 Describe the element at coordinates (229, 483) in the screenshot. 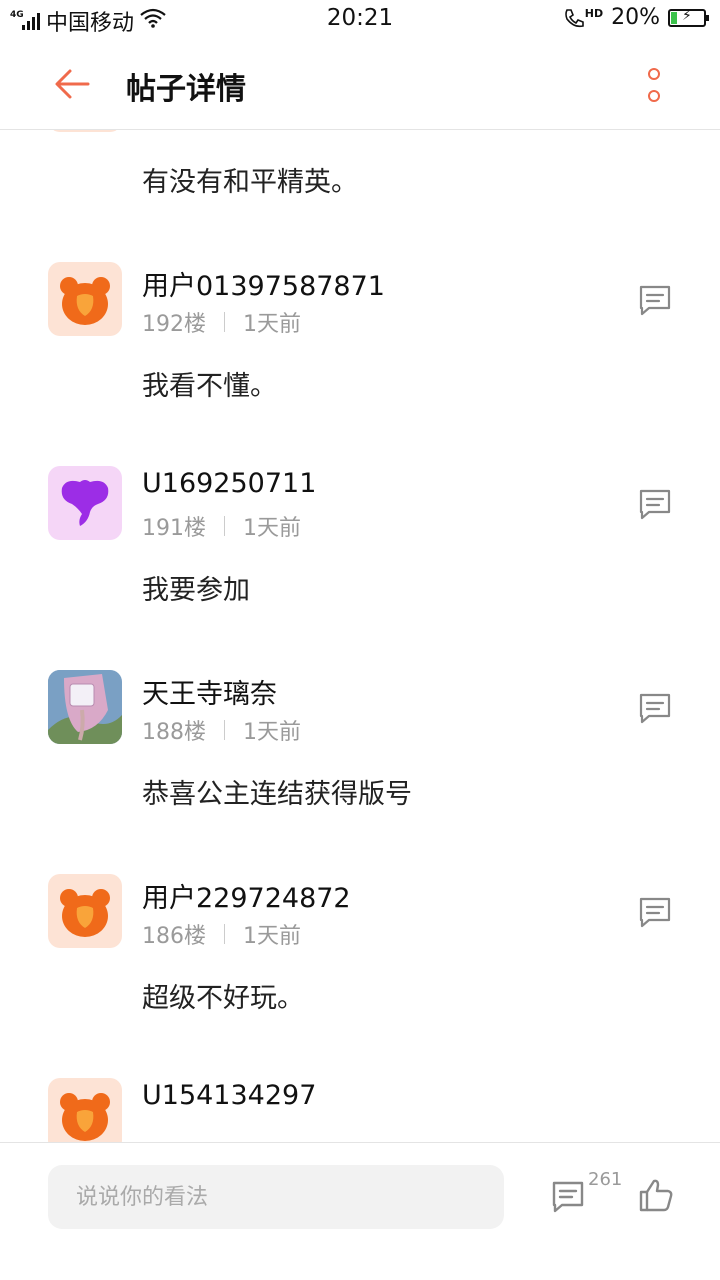

I see `username: U169250711` at that location.